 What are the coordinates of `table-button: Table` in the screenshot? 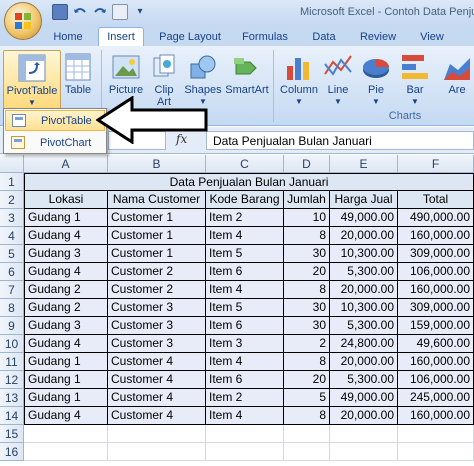 It's located at (78, 73).